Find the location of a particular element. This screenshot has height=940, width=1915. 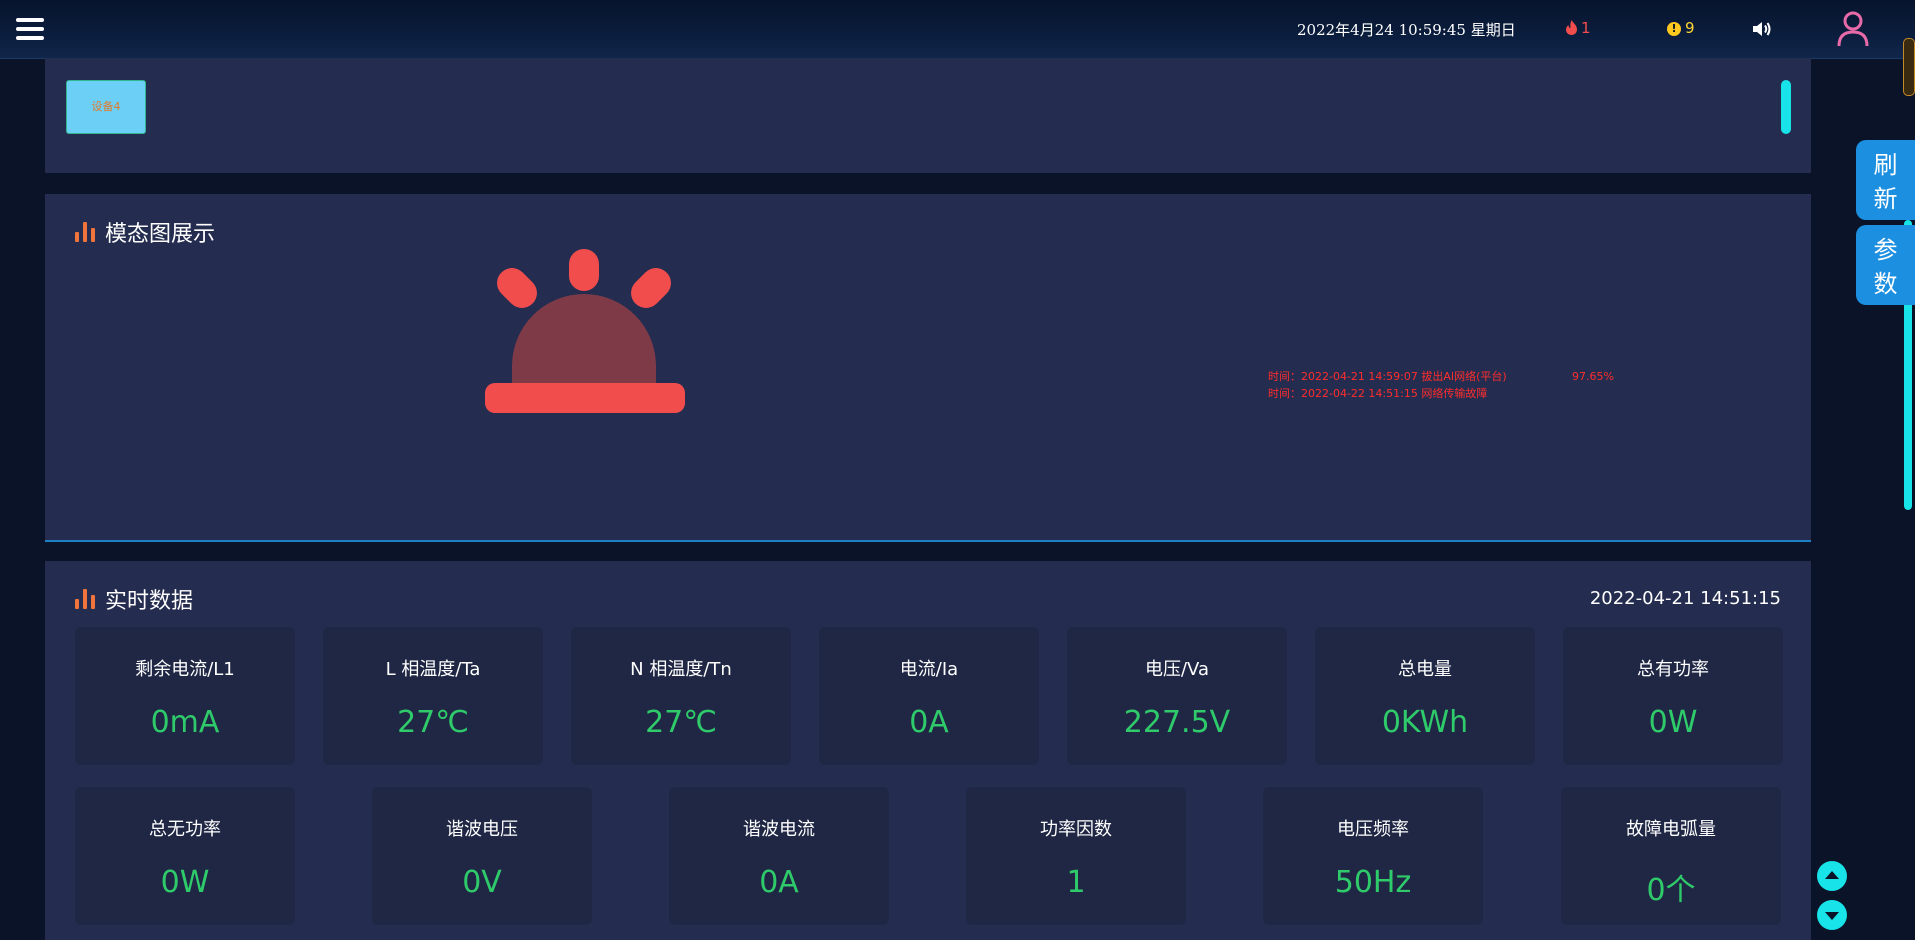

warning-indicator: ! 9 is located at coordinates (1681, 28).